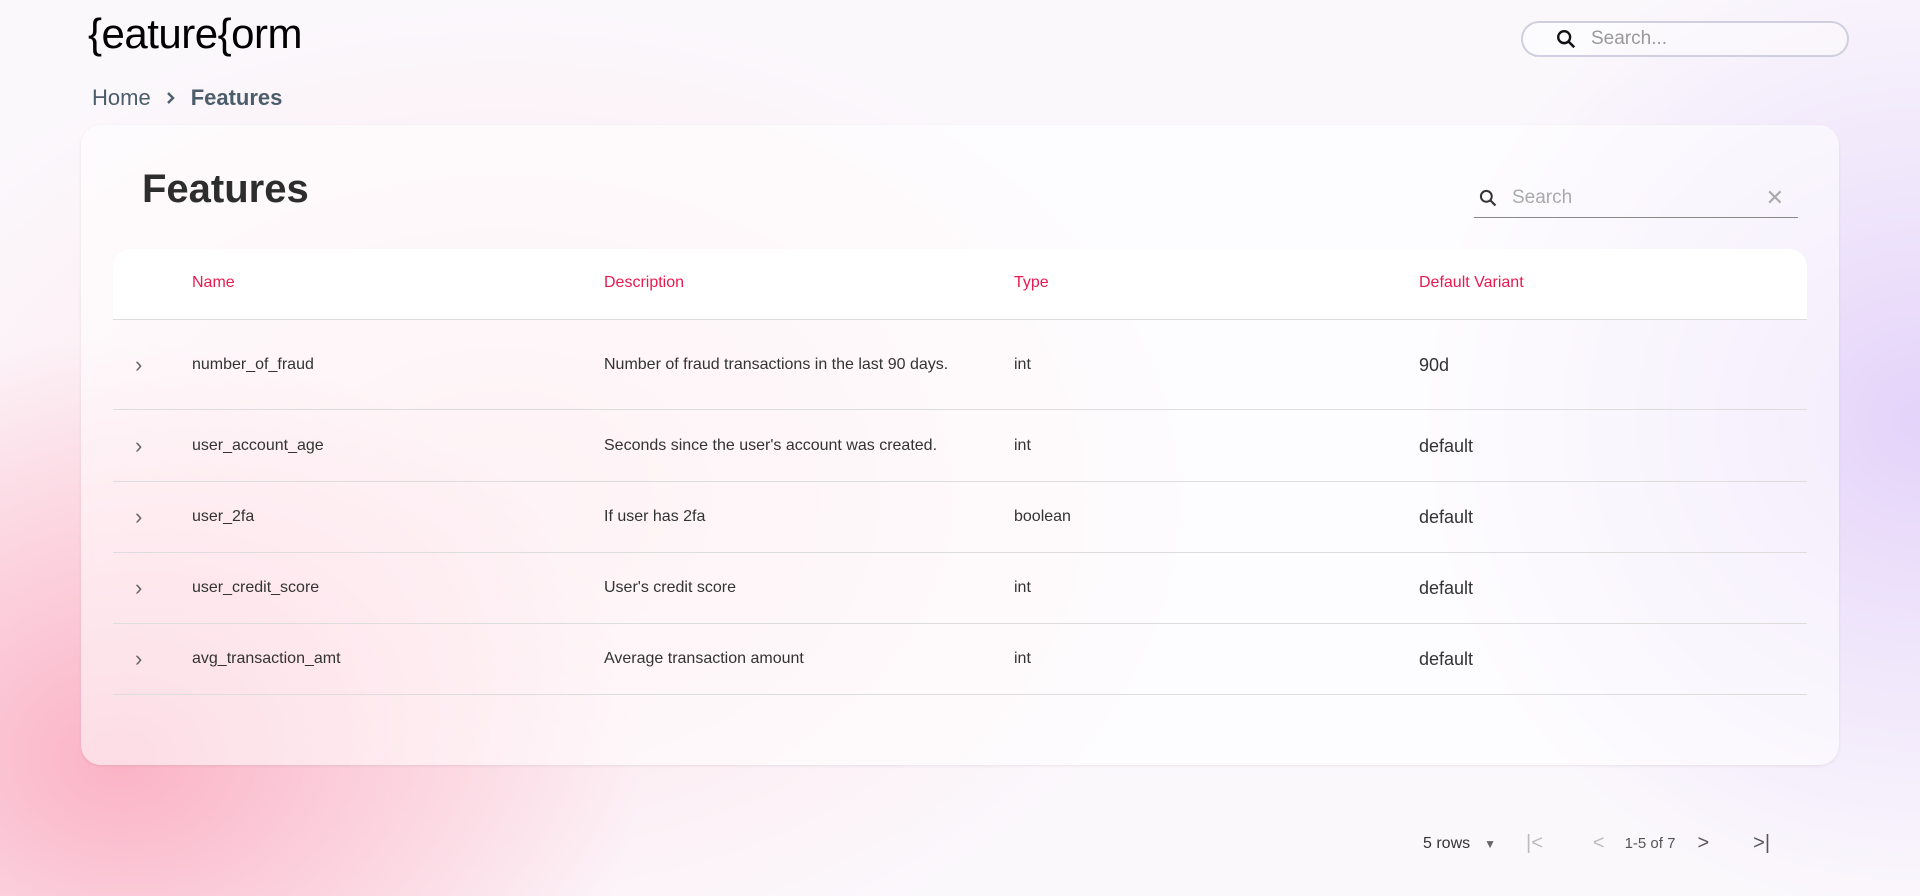  What do you see at coordinates (670, 587) in the screenshot?
I see `feature-description: User's credit score` at bounding box center [670, 587].